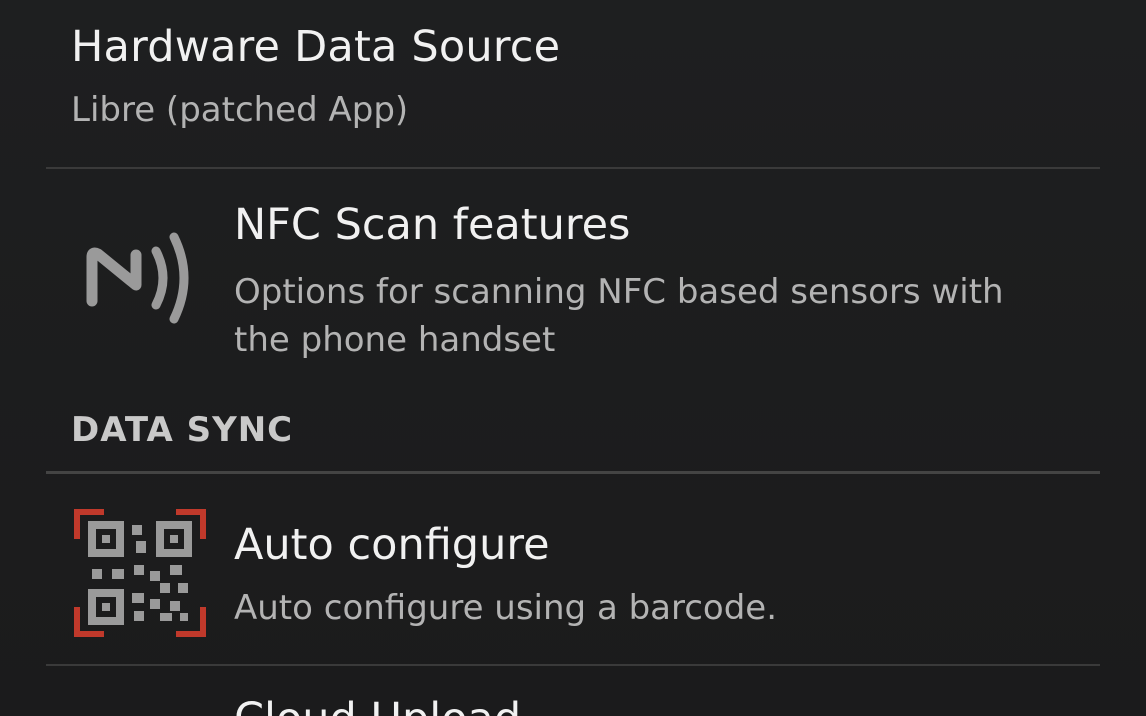 The width and height of the screenshot is (1146, 716). What do you see at coordinates (432, 225) in the screenshot?
I see `pref-title: NFC Scan features` at bounding box center [432, 225].